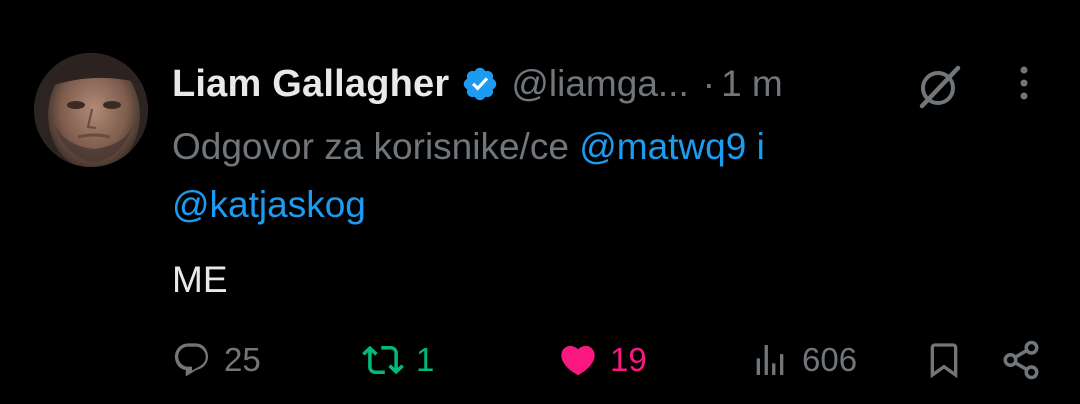 The width and height of the screenshot is (1080, 404). Describe the element at coordinates (578, 360) in the screenshot. I see `heart-icon` at that location.